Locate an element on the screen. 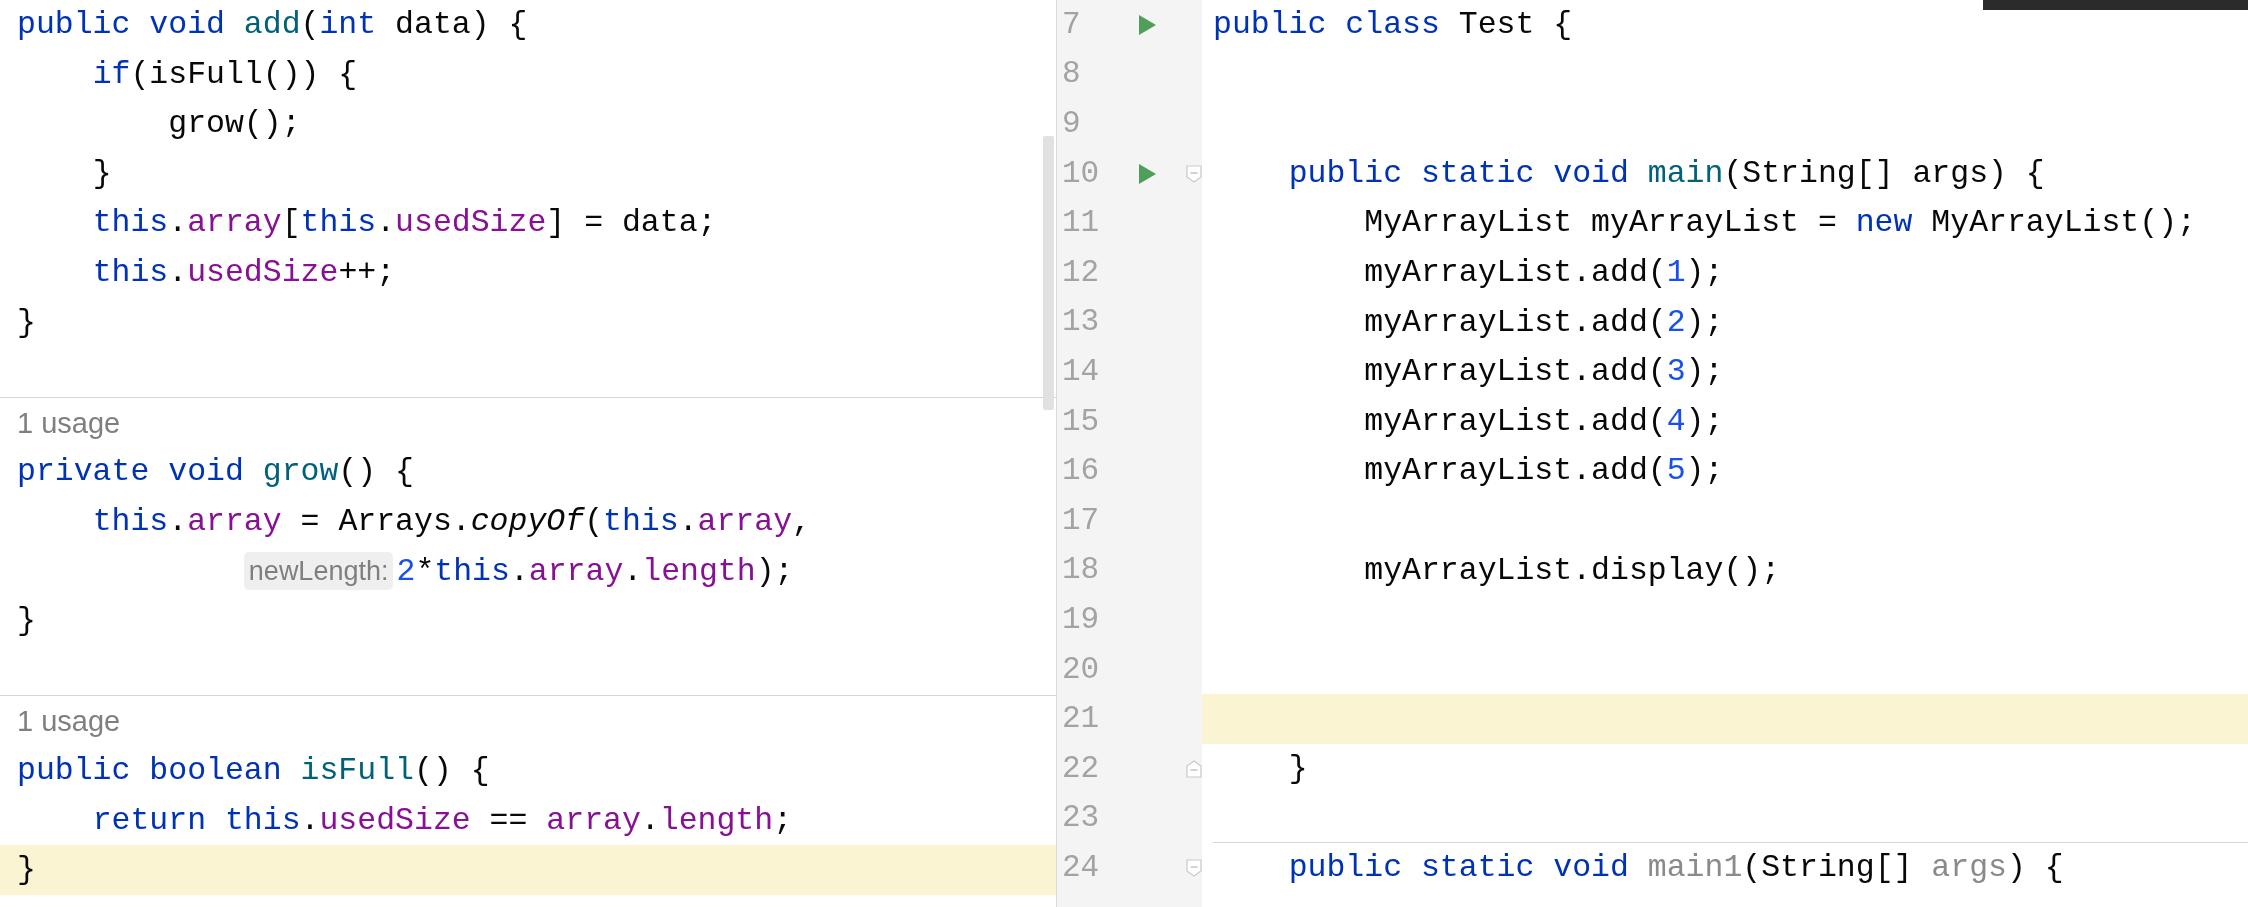 This screenshot has height=907, width=2248. code-line: return this.usedSize == array.length; is located at coordinates (442, 820).